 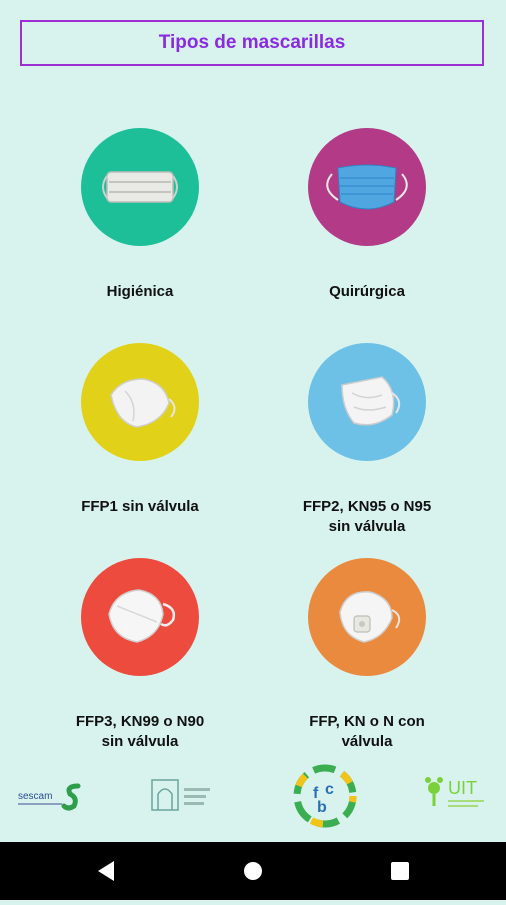 What do you see at coordinates (140, 291) in the screenshot?
I see `mask-label: Higiénica` at bounding box center [140, 291].